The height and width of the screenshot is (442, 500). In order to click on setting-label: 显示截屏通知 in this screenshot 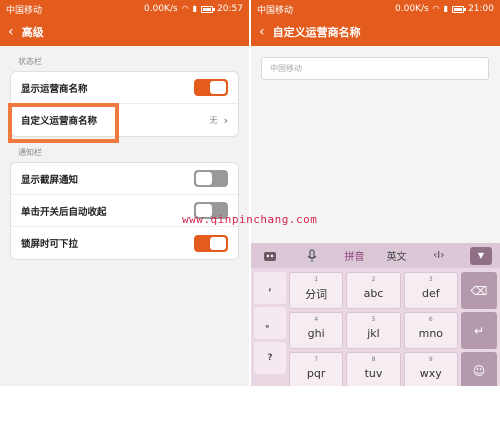, I will do `click(50, 180)`.